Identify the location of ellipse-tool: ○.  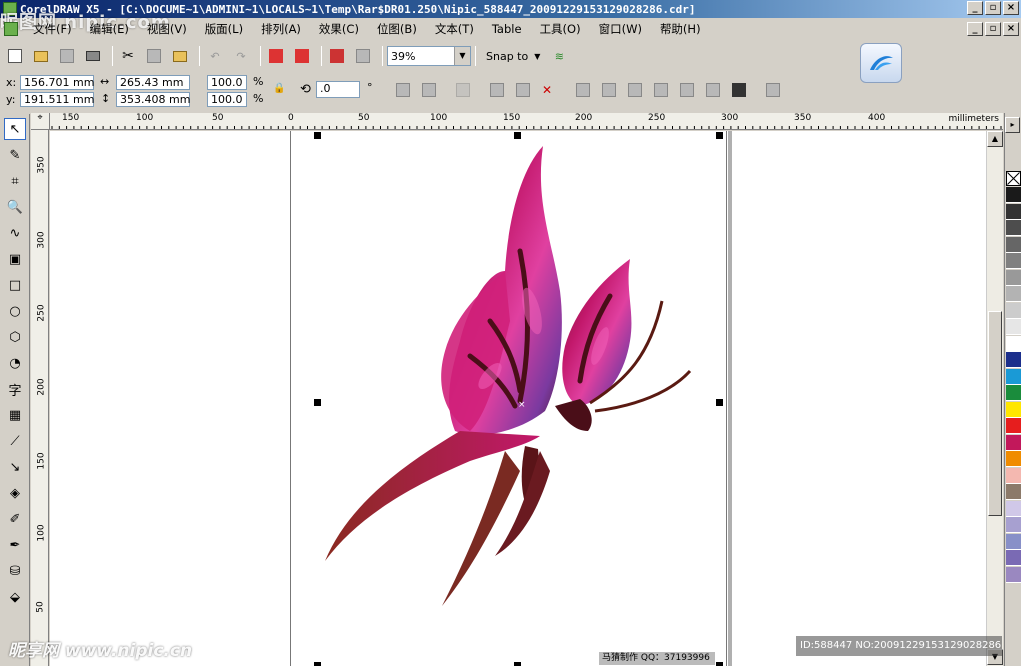
(15, 311).